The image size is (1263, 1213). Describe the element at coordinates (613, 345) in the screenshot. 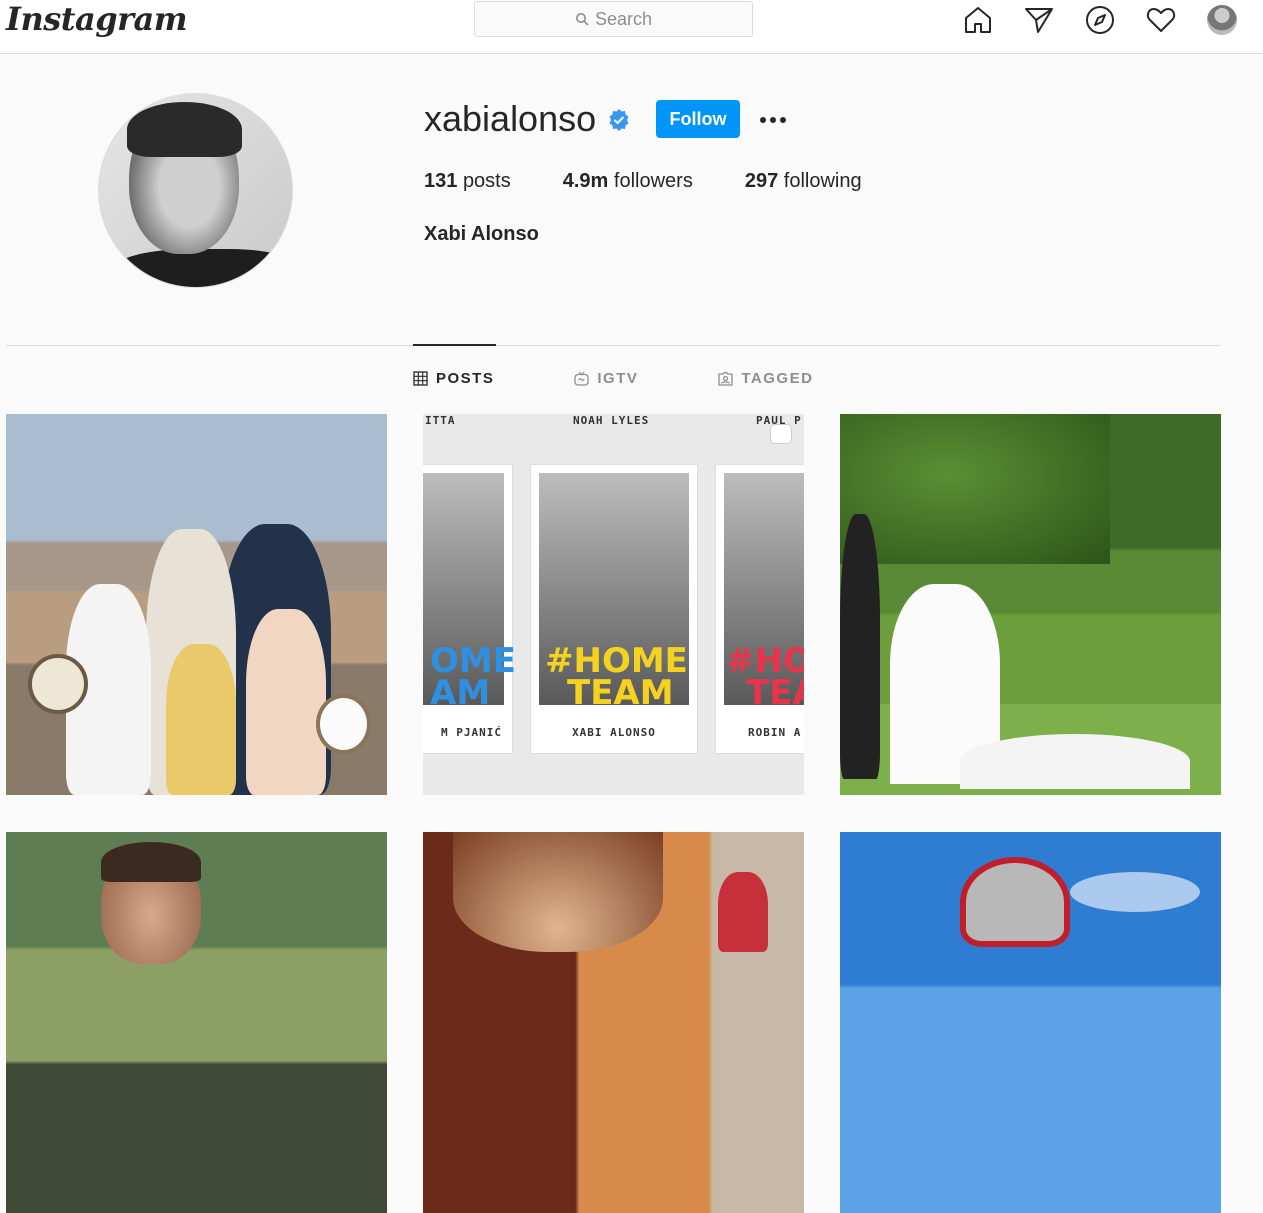

I see `tabs-divider` at that location.